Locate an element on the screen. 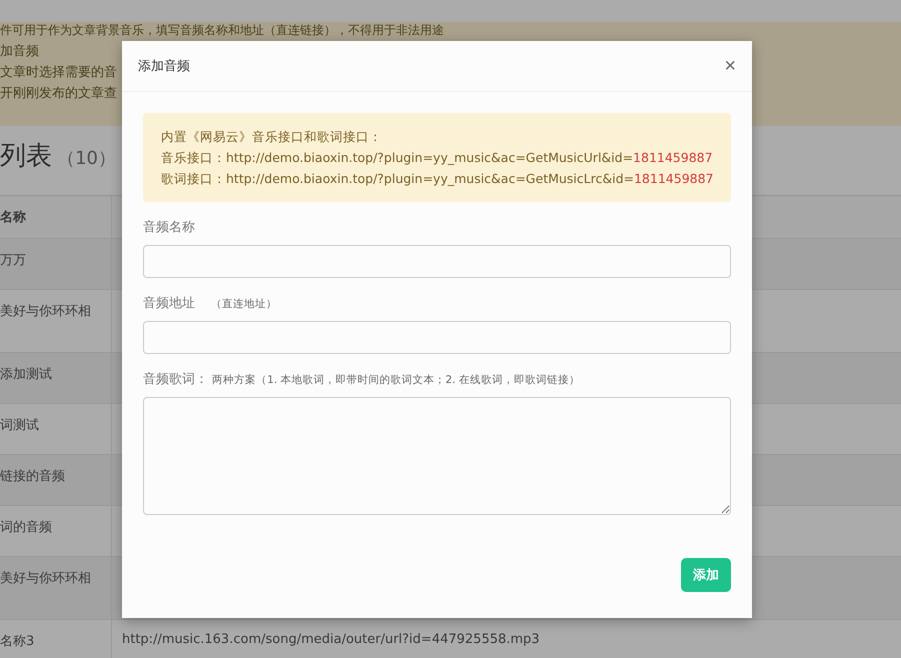  field-label: 音频歌词： is located at coordinates (175, 379).